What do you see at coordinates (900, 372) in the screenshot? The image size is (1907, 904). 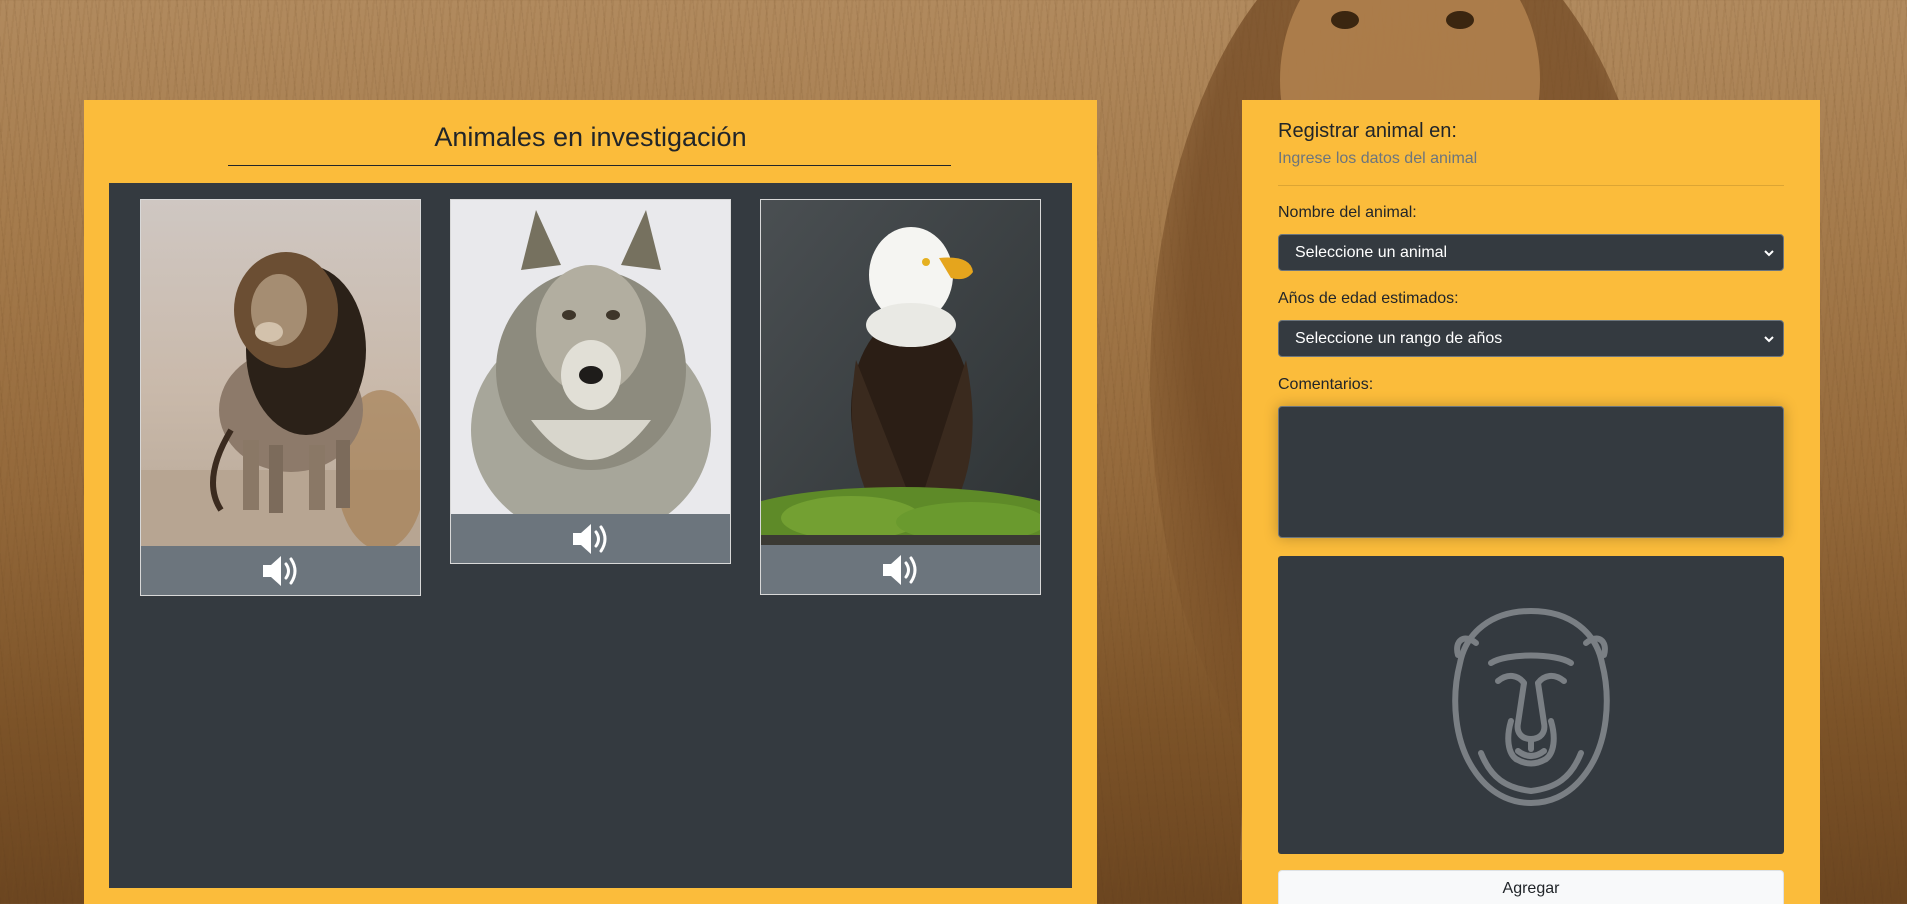 I see `eagle-photo` at bounding box center [900, 372].